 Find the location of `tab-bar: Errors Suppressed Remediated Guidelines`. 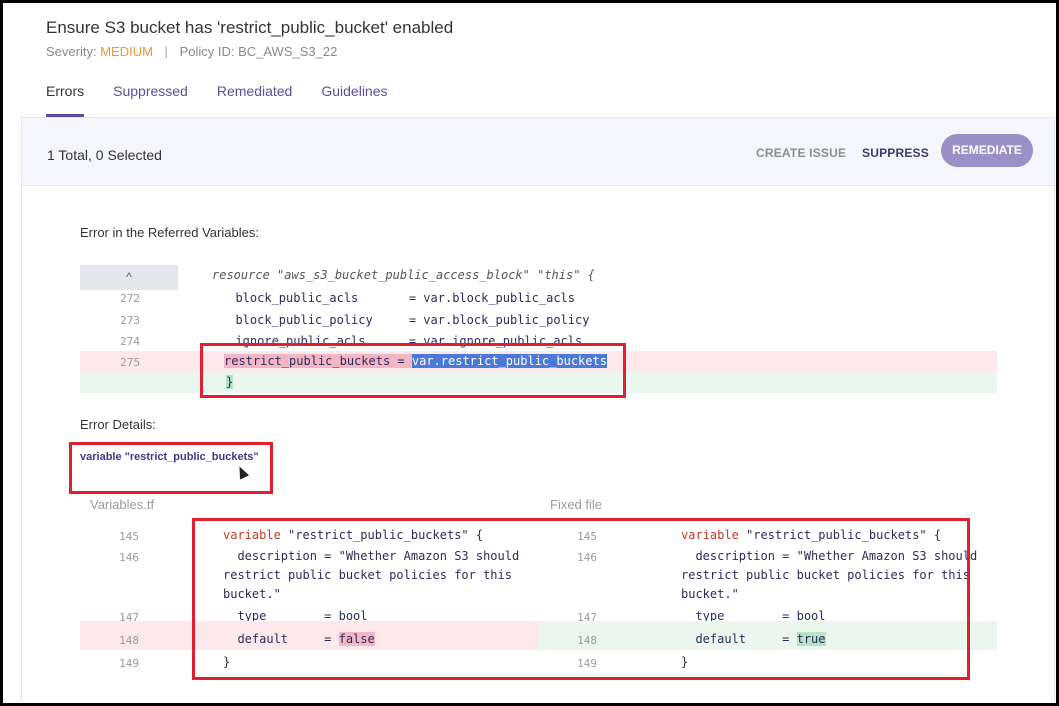

tab-bar: Errors Suppressed Remediated Guidelines is located at coordinates (231, 100).